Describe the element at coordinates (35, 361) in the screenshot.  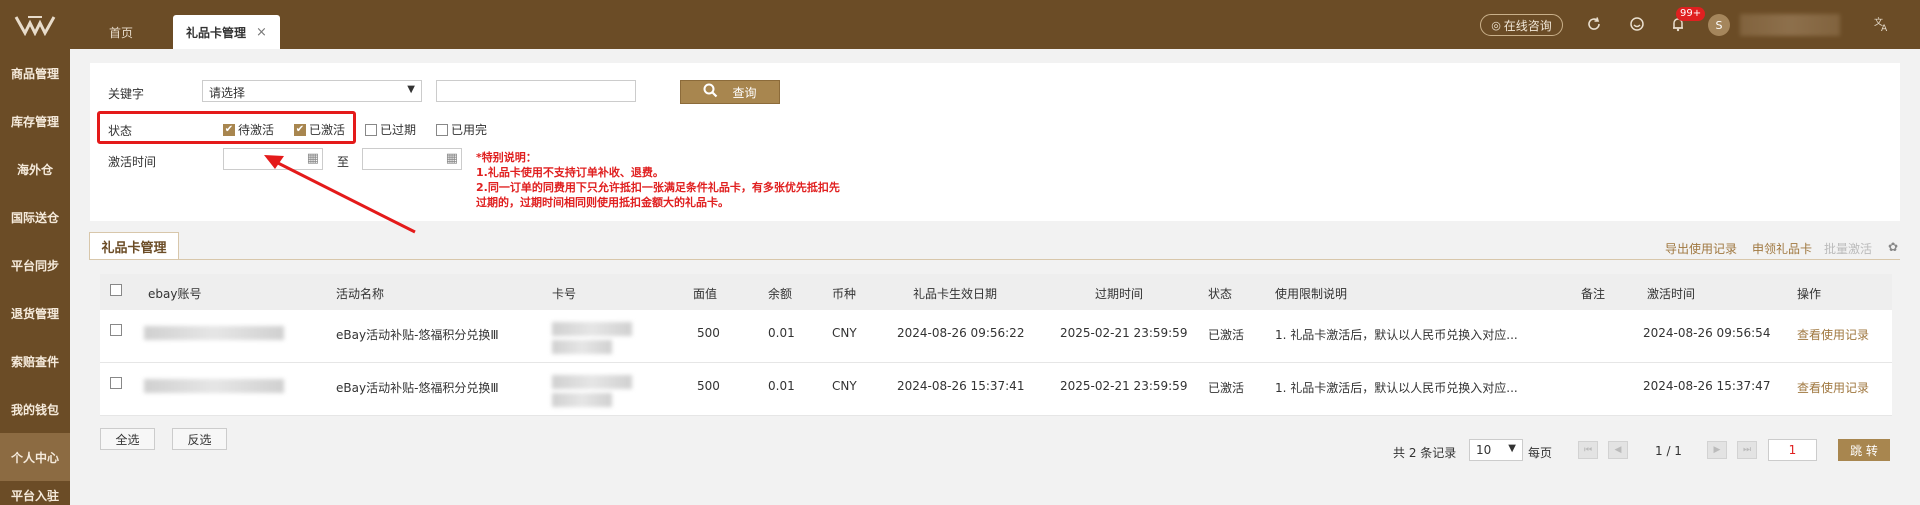
I see `sidebar-item-claims: 索赔查件` at that location.